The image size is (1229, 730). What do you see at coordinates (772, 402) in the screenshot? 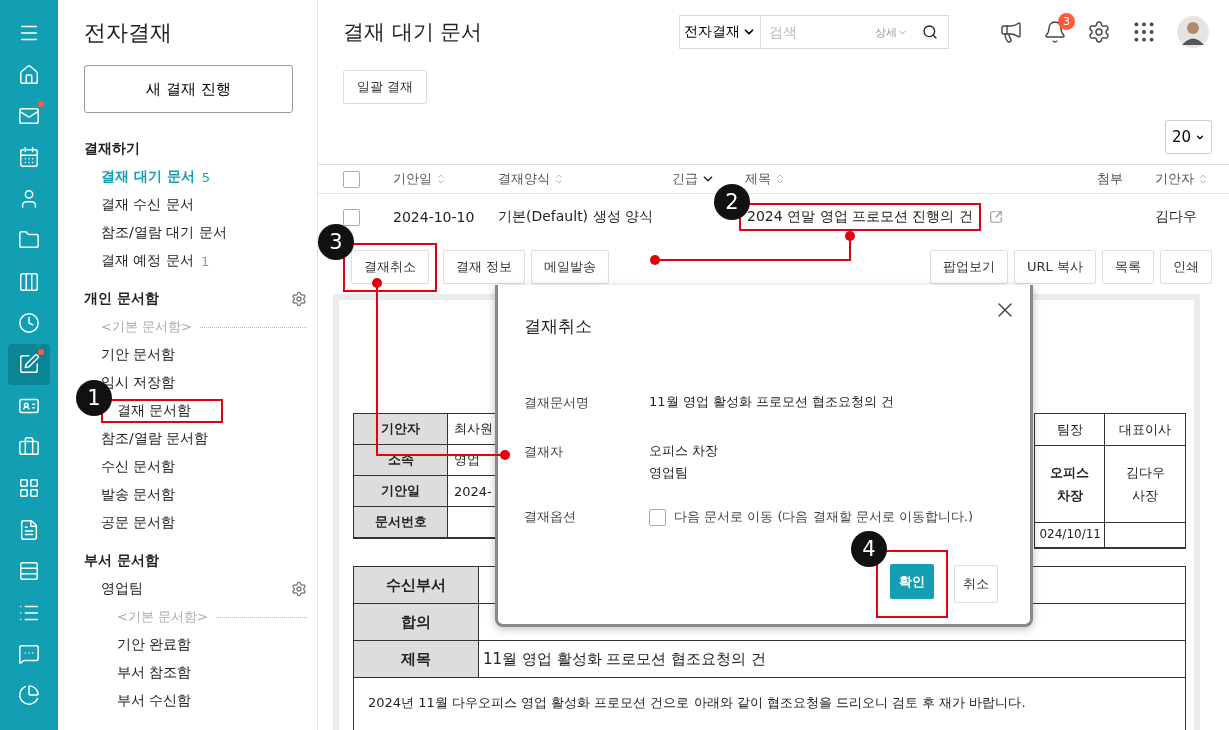
I see `field-value: 11월 영업 활성화 프로모션 협조요청의 건` at bounding box center [772, 402].